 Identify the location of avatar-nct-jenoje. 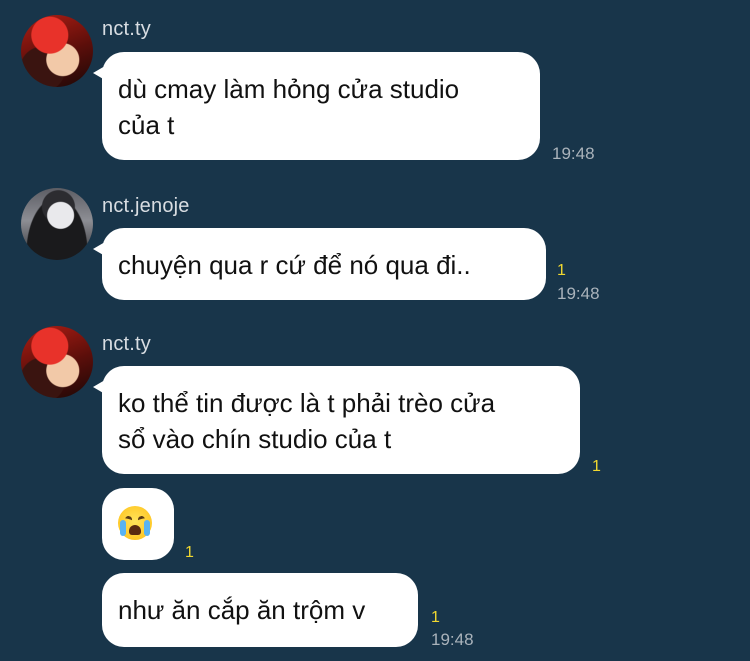
(57, 224).